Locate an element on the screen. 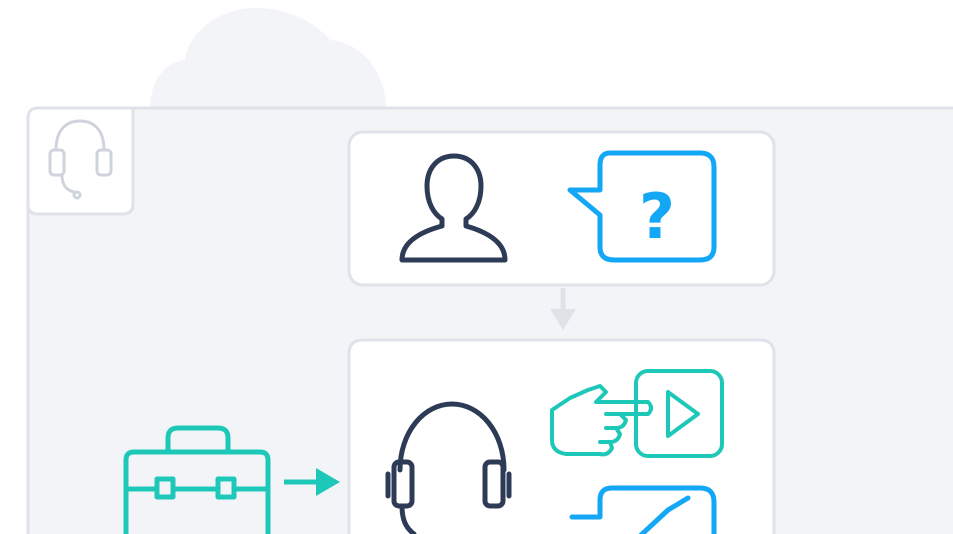 The image size is (953, 534). question-card: ? is located at coordinates (561, 208).